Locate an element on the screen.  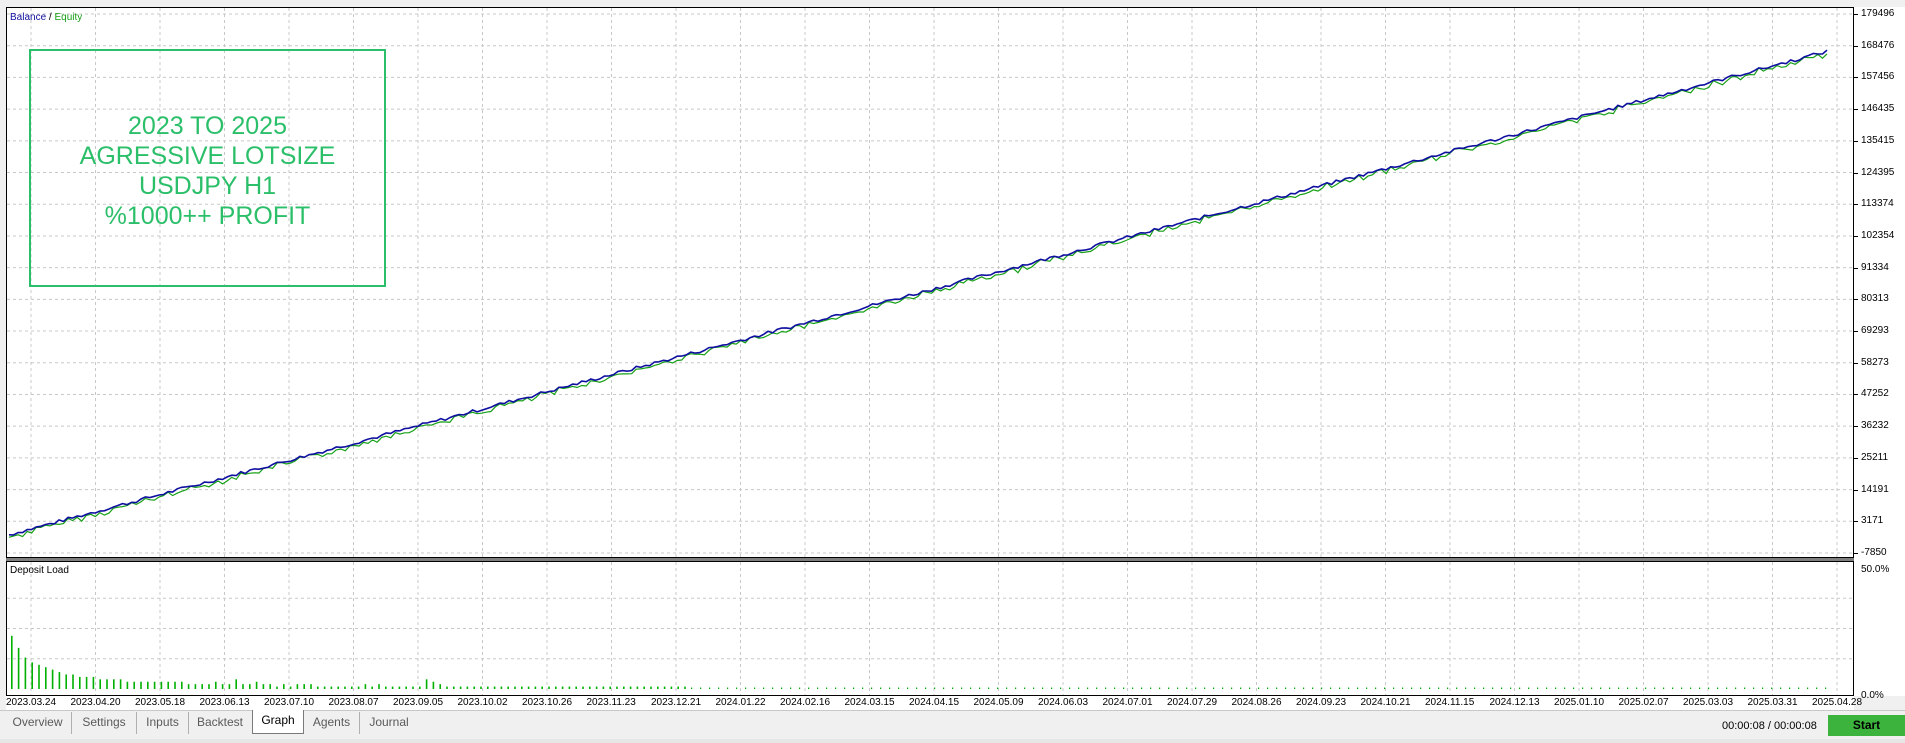
y-tick-label: 80313 is located at coordinates (1875, 299).